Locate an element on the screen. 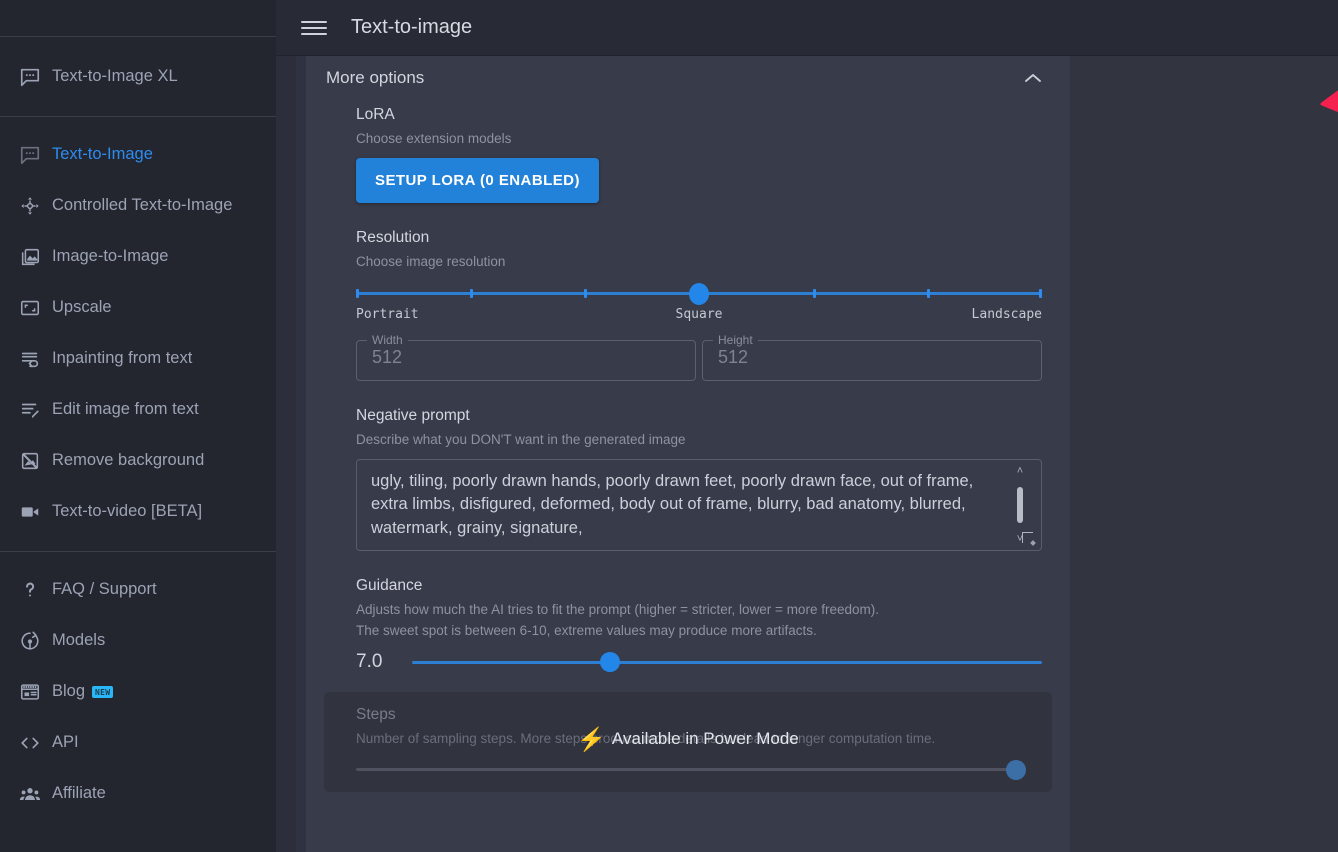 This screenshot has width=1338, height=852. sidebar-item-edit-image-from-text: Edit image from text is located at coordinates (138, 409).